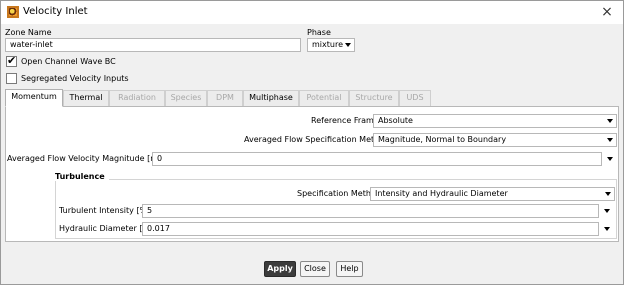  What do you see at coordinates (271, 98) in the screenshot?
I see `tab-multiphase: Multiphase` at bounding box center [271, 98].